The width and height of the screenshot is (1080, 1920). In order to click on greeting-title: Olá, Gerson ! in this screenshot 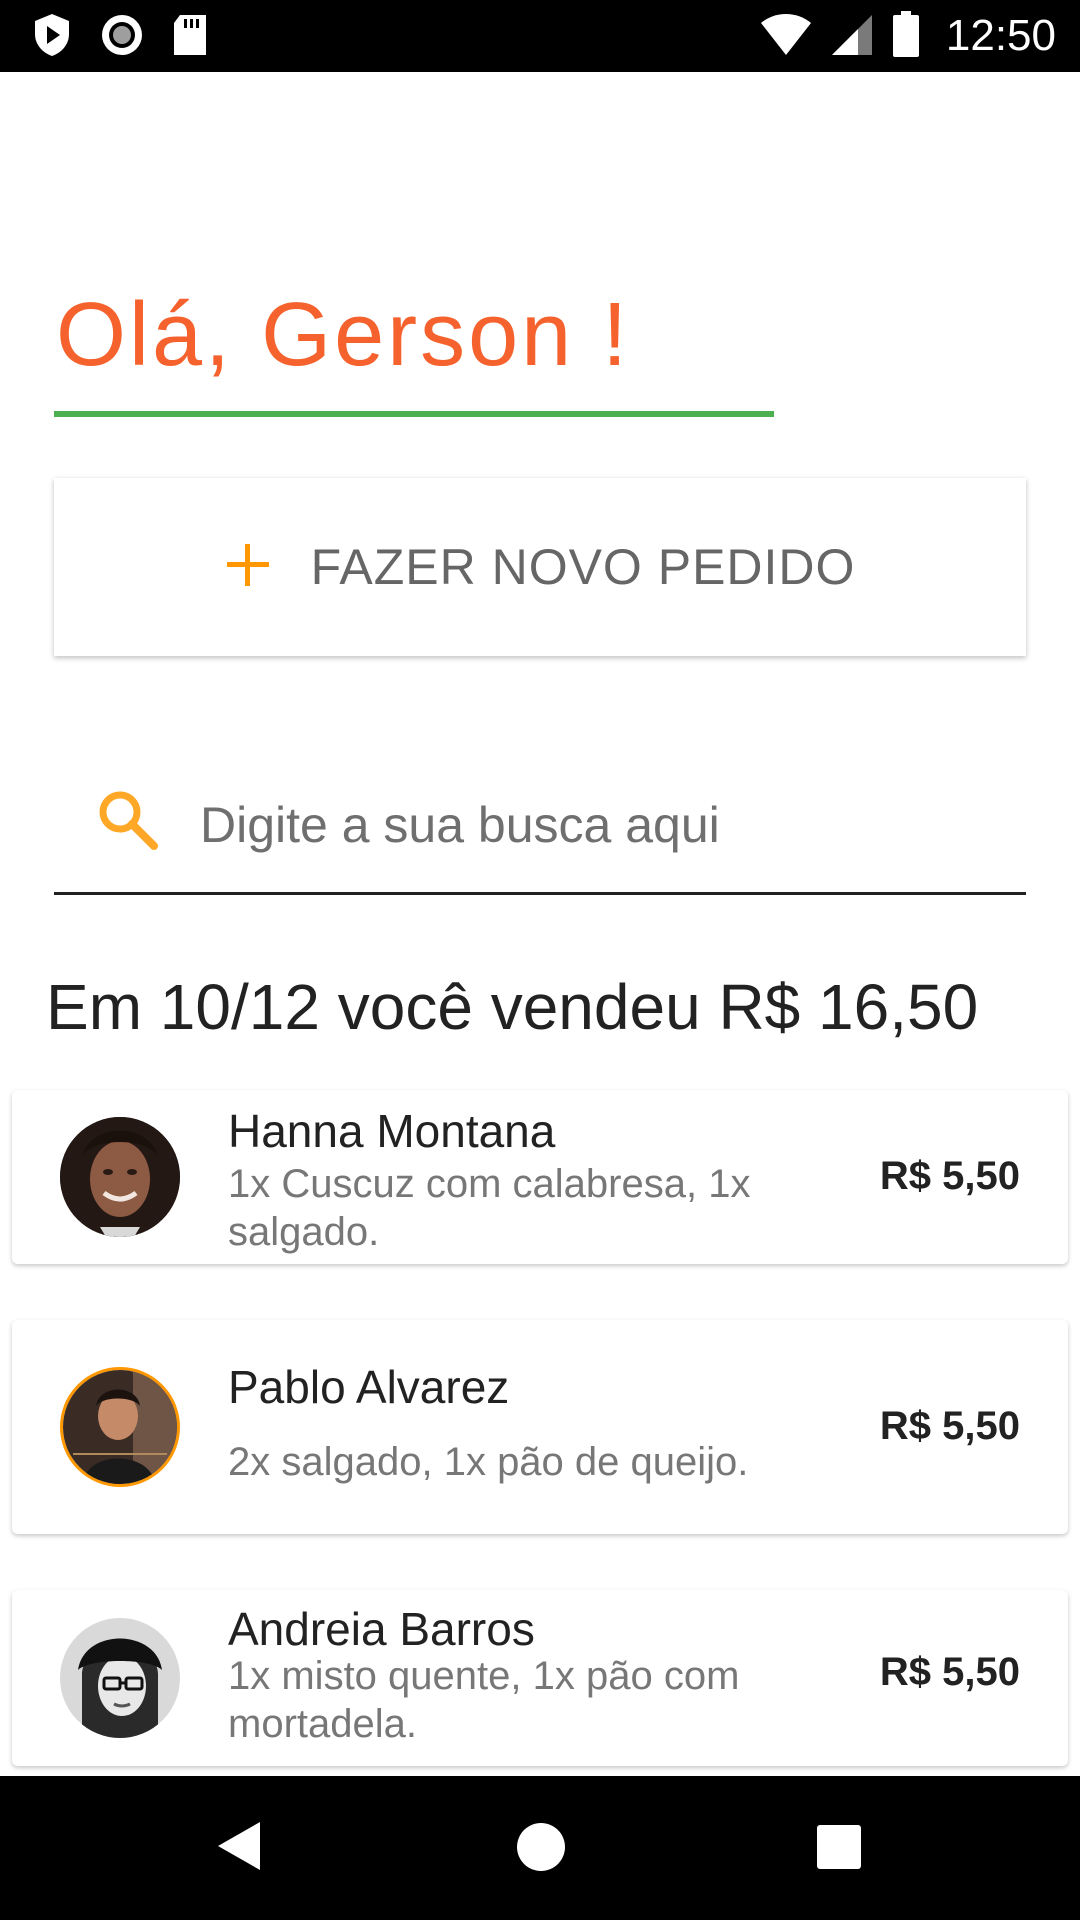, I will do `click(343, 335)`.